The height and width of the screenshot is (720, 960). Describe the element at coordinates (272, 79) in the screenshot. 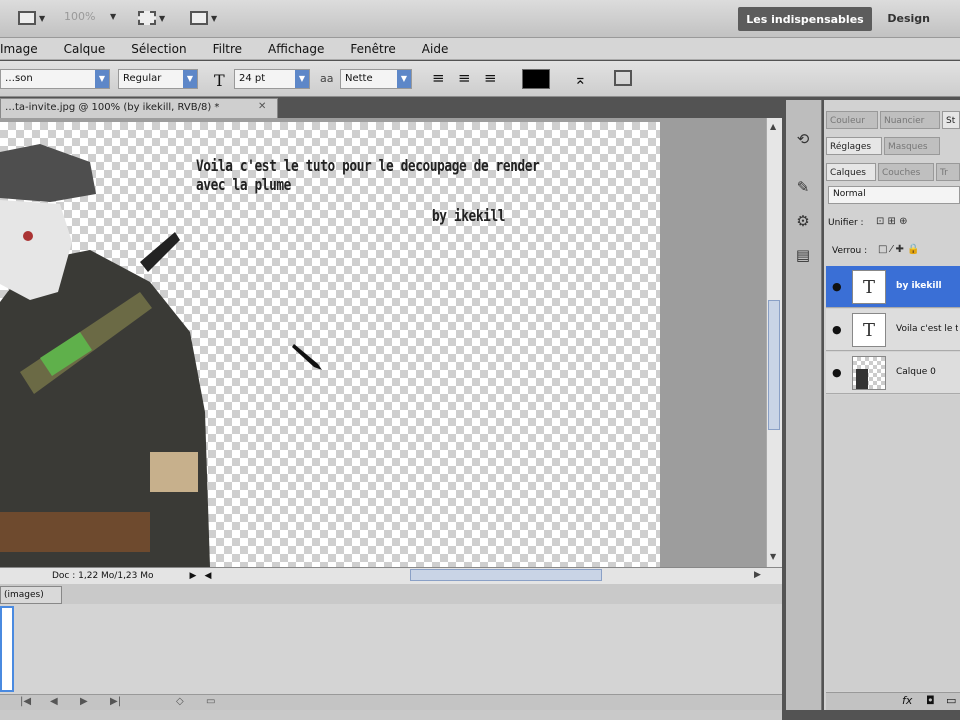

I see `font-size-select: 24 pt ▼` at that location.